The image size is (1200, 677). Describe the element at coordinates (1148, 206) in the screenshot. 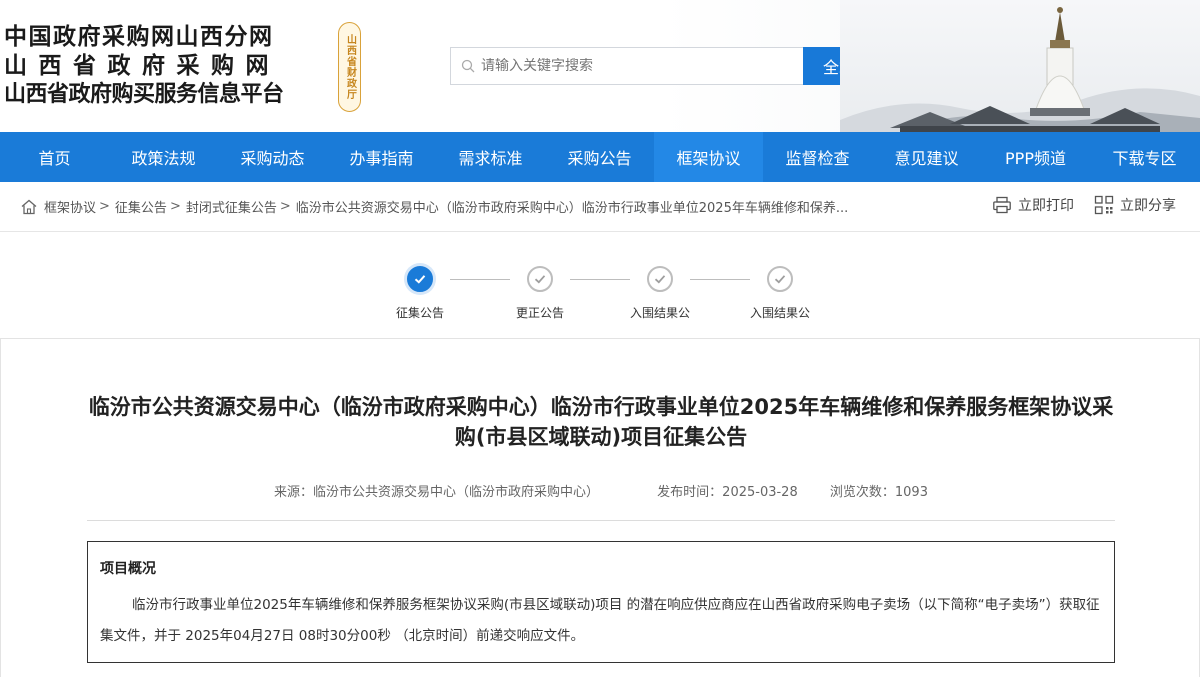

I see `share-label: 立即分享` at that location.